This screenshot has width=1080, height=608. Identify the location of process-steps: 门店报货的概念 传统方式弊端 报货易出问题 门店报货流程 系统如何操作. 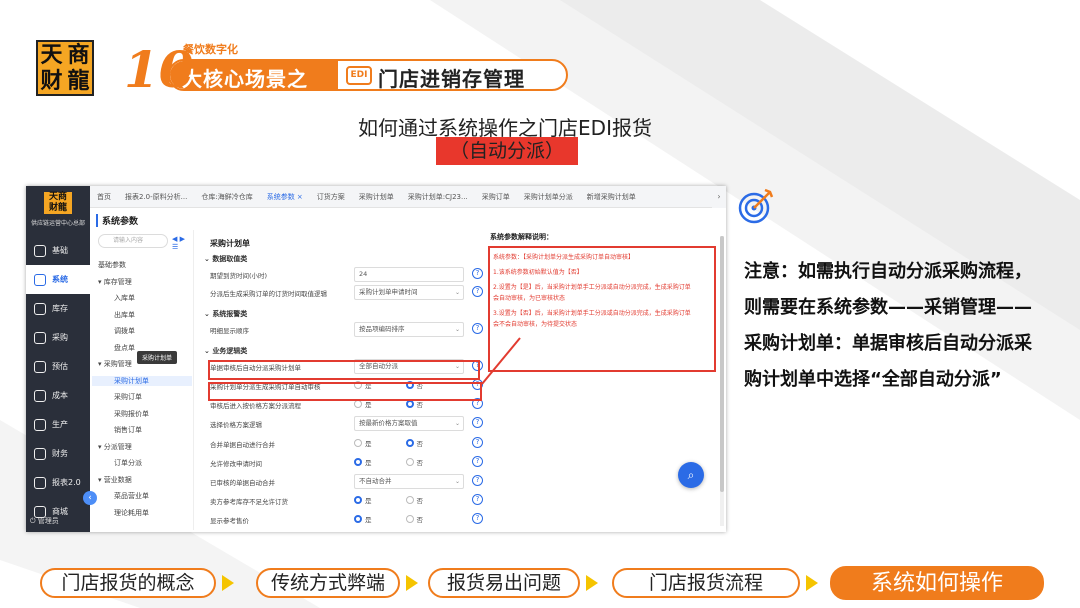
(540, 586).